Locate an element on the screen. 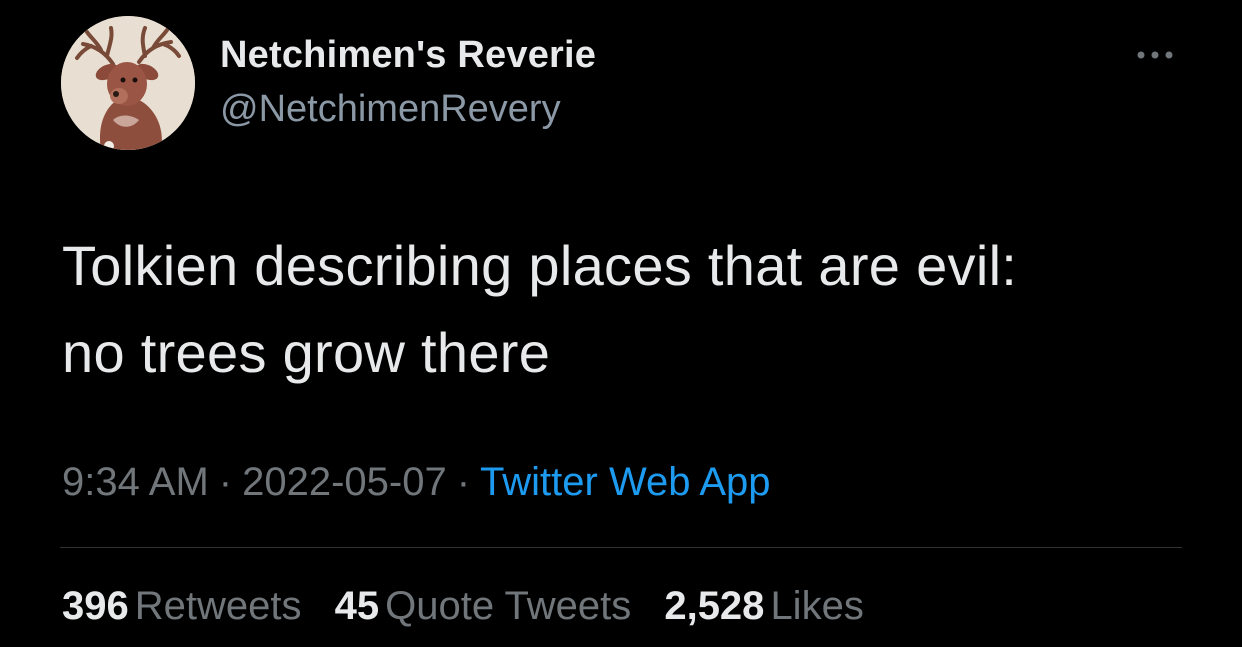 The width and height of the screenshot is (1242, 647). likes-stat: 2,528 Likes is located at coordinates (764, 606).